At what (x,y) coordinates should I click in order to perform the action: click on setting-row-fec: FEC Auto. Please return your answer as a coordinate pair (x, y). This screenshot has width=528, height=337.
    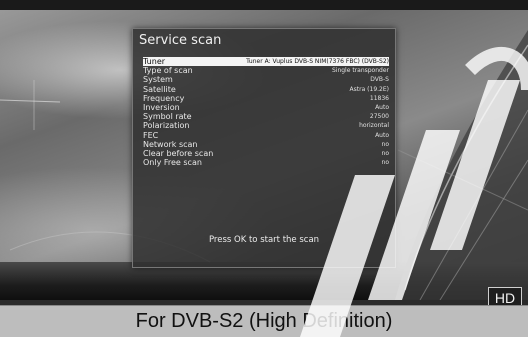
    Looking at the image, I should click on (266, 135).